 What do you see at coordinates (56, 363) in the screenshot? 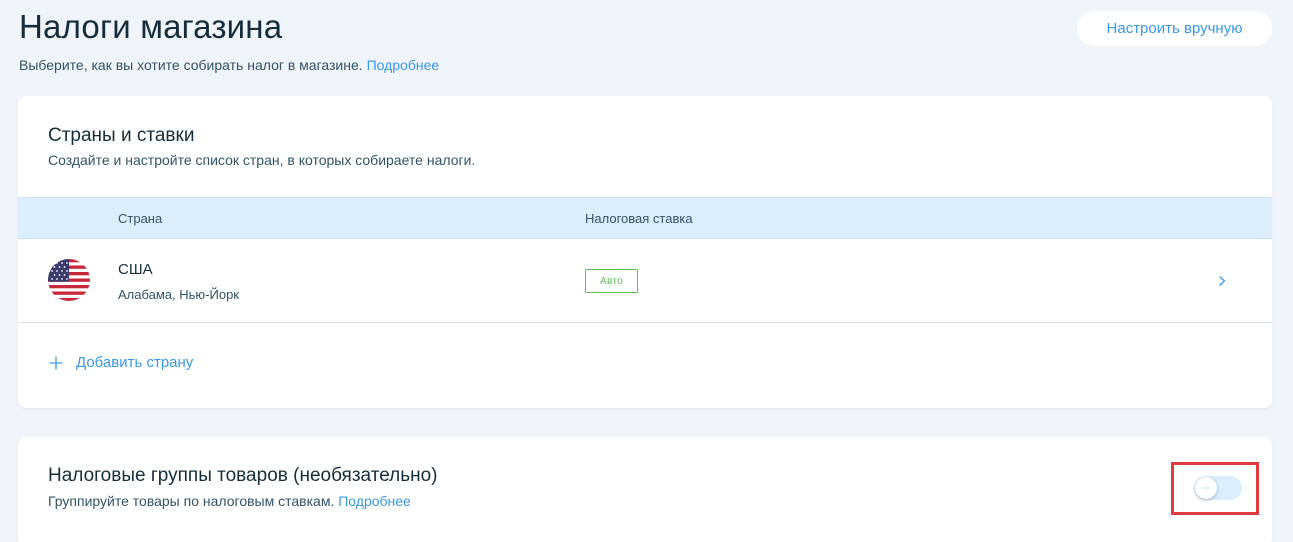
I see `plus-icon` at bounding box center [56, 363].